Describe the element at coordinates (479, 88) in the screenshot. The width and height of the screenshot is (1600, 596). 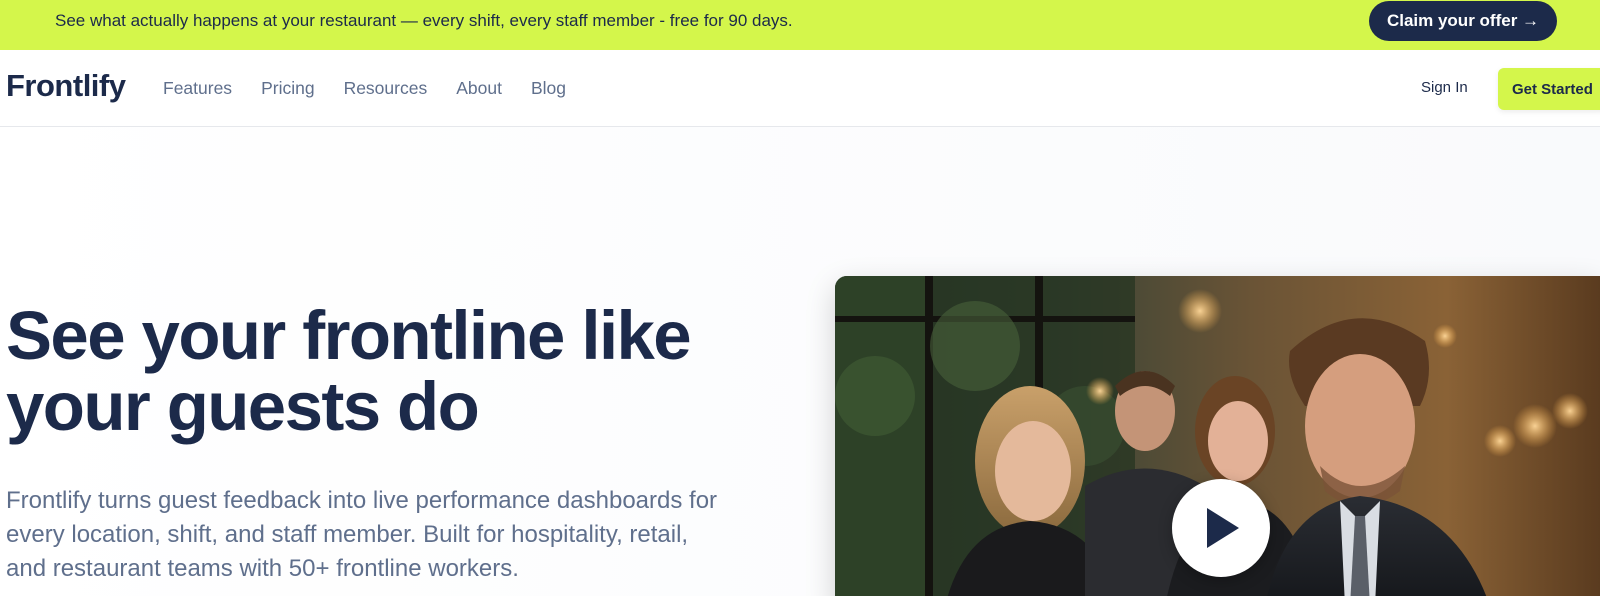
I see `nav-link-about: About` at that location.